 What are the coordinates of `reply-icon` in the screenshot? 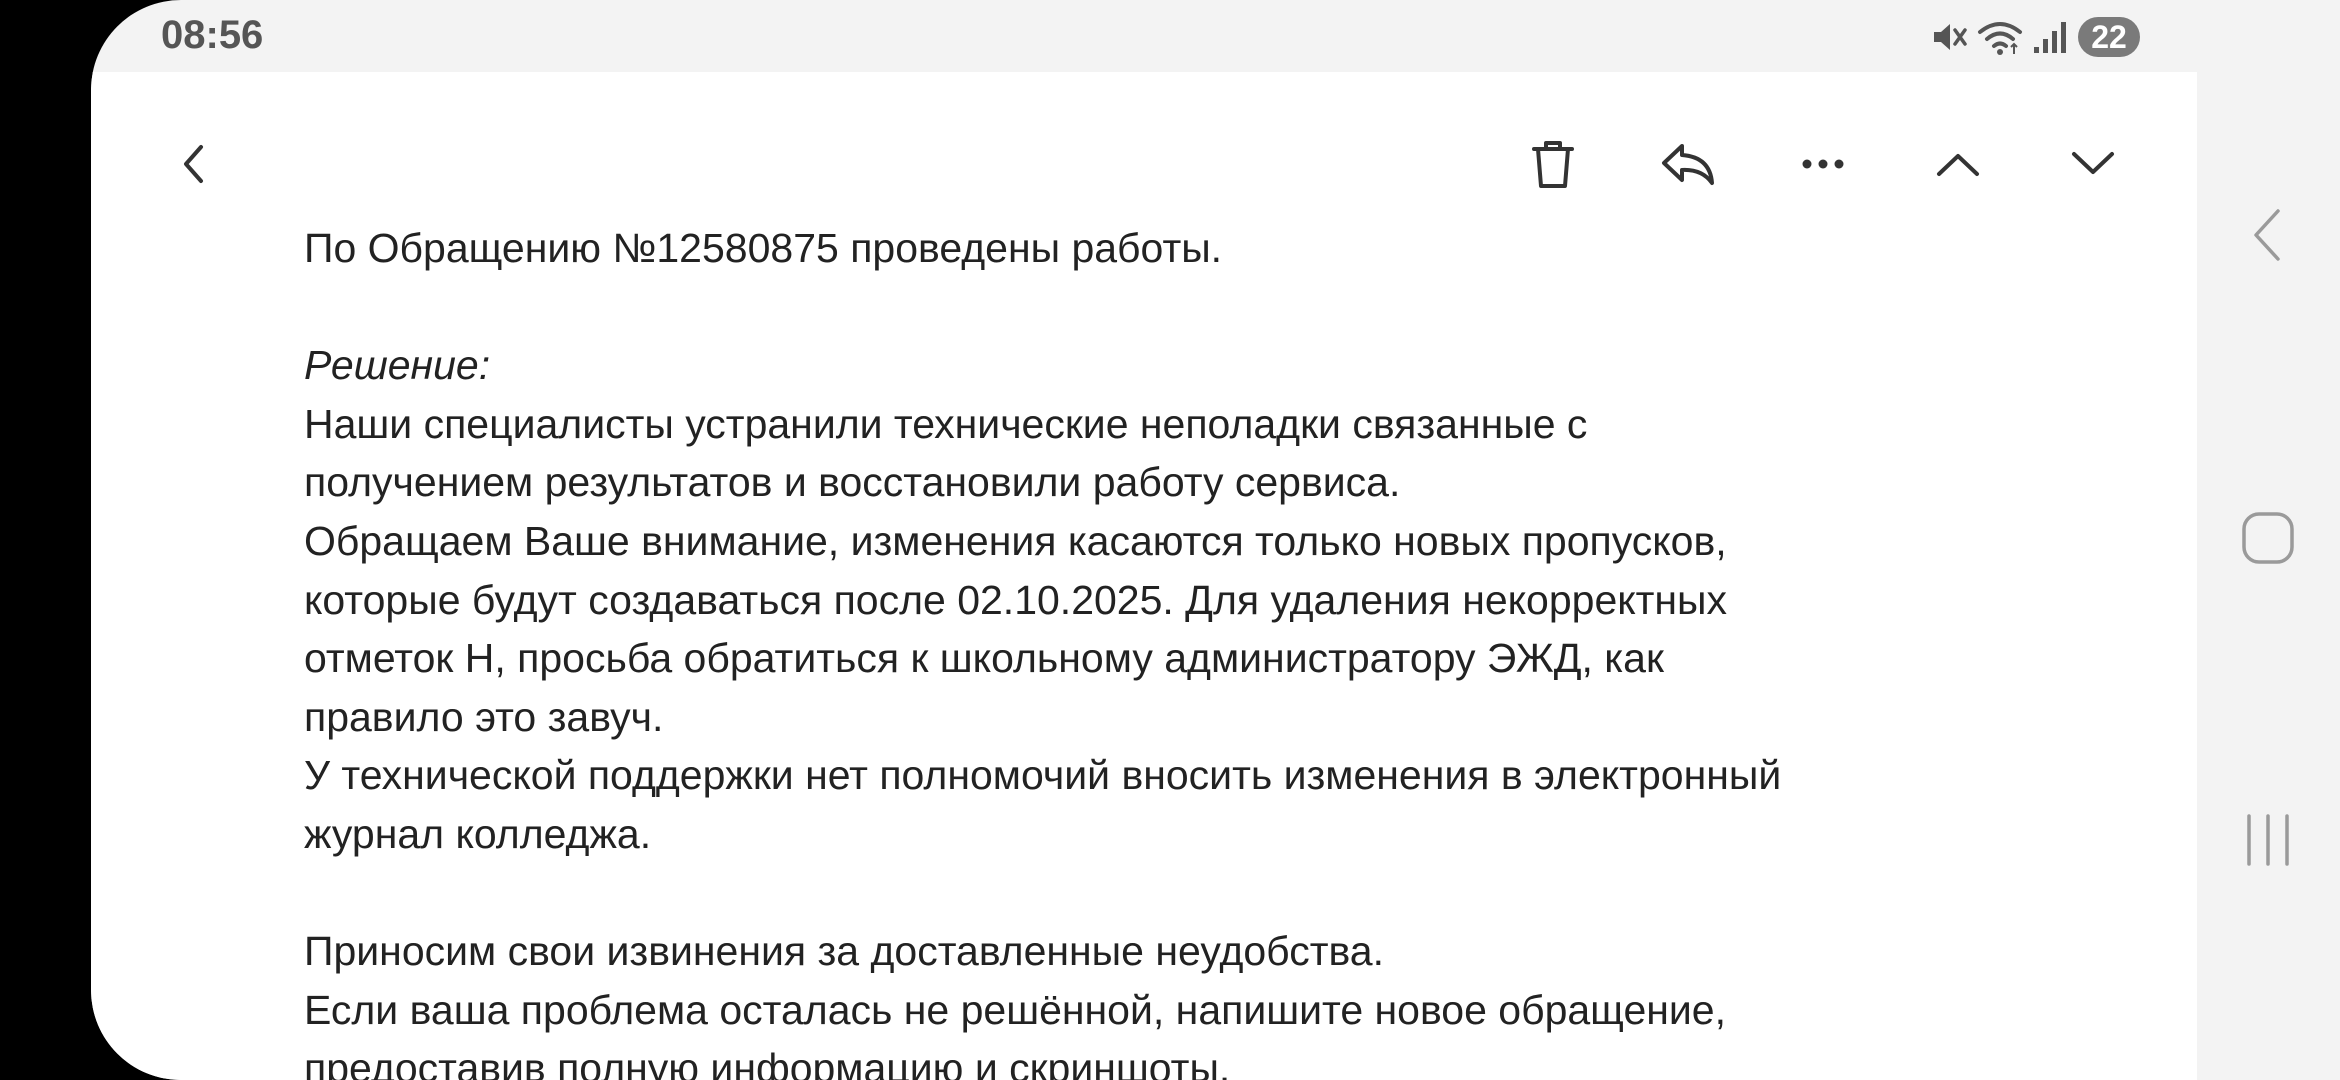 It's located at (1688, 164).